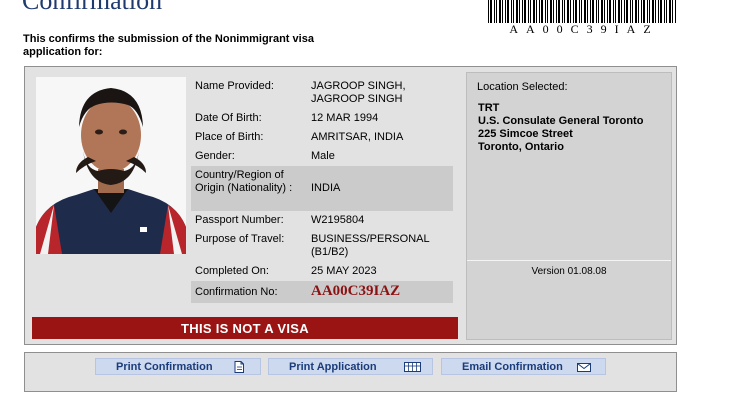 The width and height of the screenshot is (737, 414). I want to click on field-label: Confirmation No:, so click(236, 292).